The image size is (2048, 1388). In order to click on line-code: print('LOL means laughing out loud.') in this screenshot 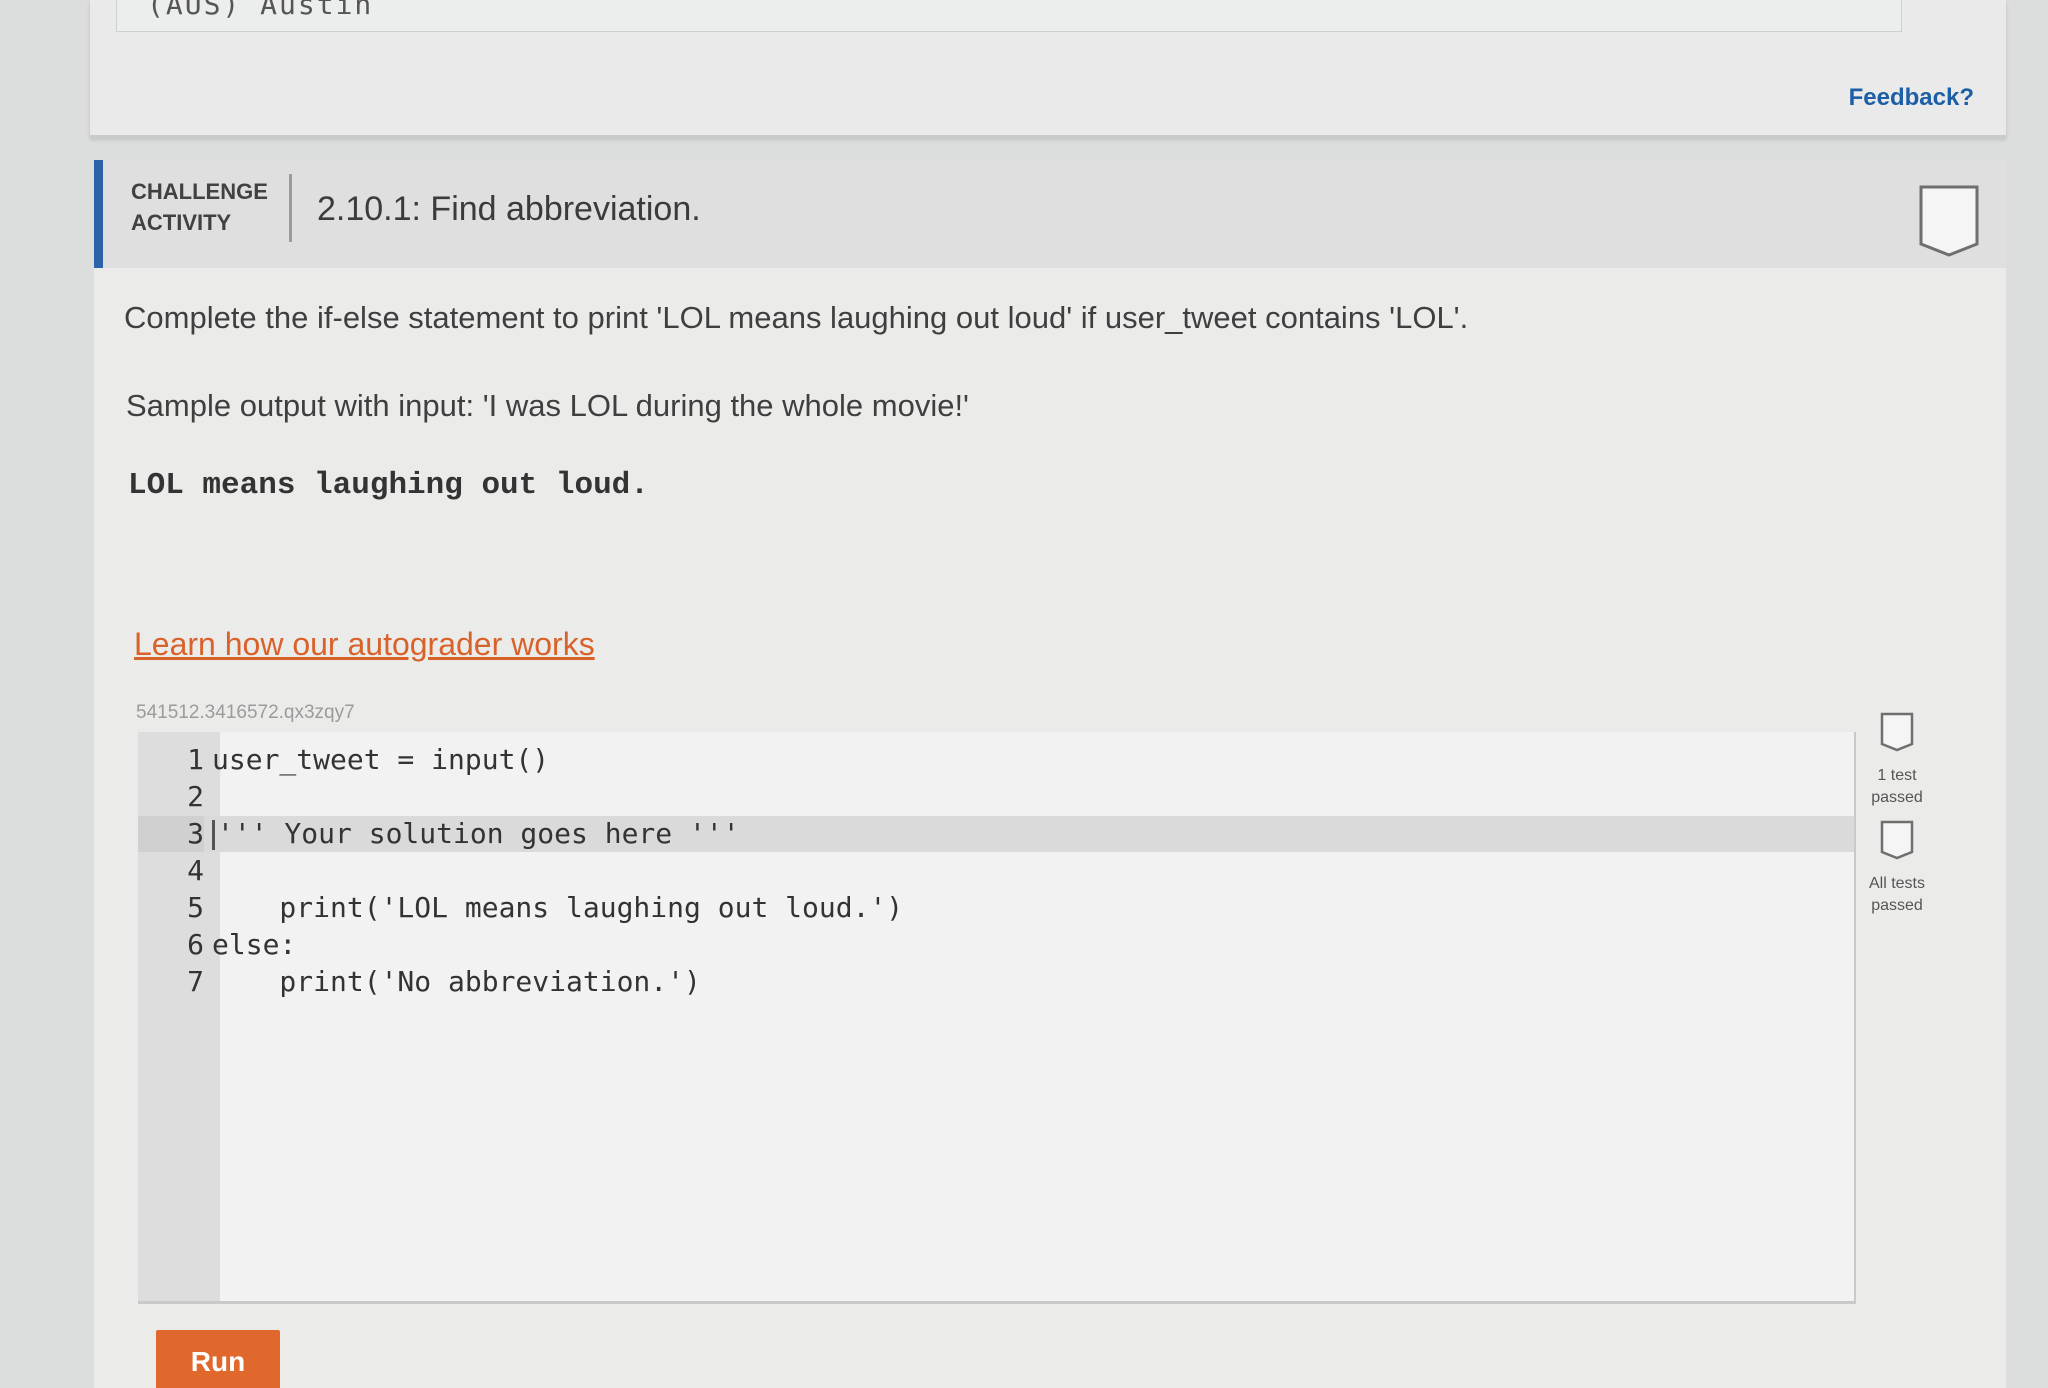, I will do `click(557, 908)`.